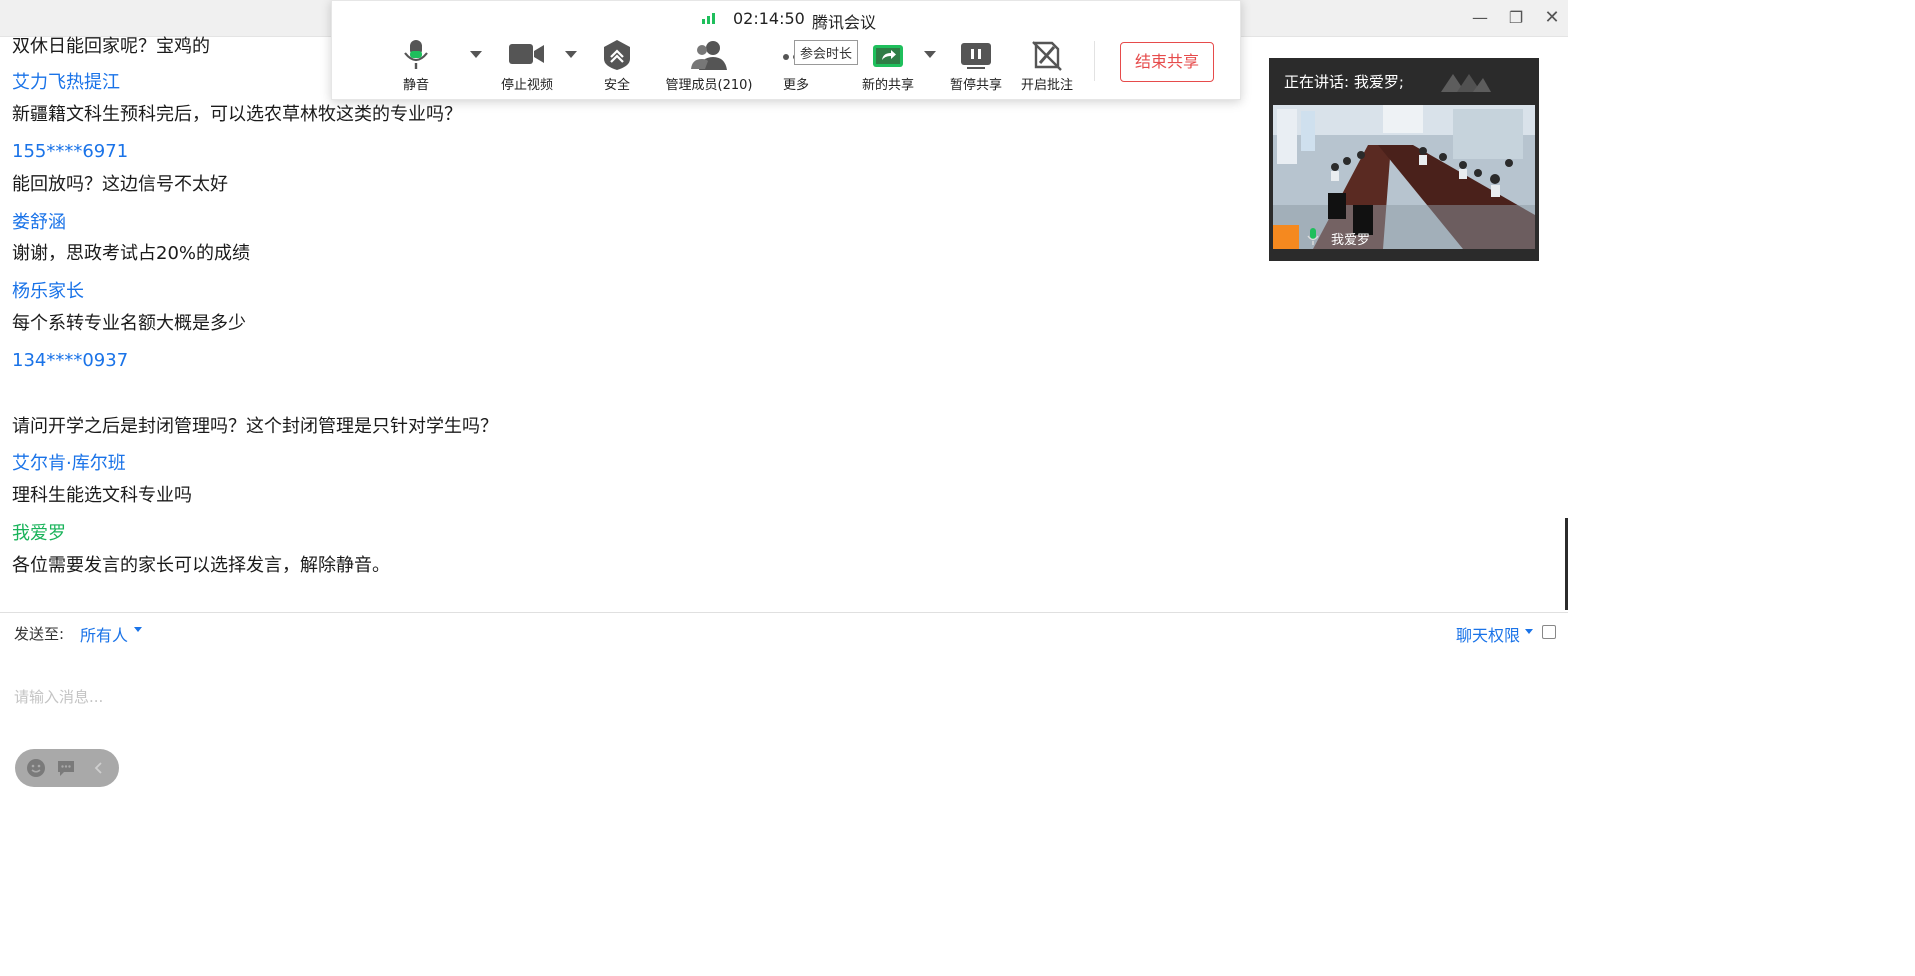 The width and height of the screenshot is (1915, 976). Describe the element at coordinates (111, 46) in the screenshot. I see `message-text: 双休日能回家呢？宝鸡的` at that location.